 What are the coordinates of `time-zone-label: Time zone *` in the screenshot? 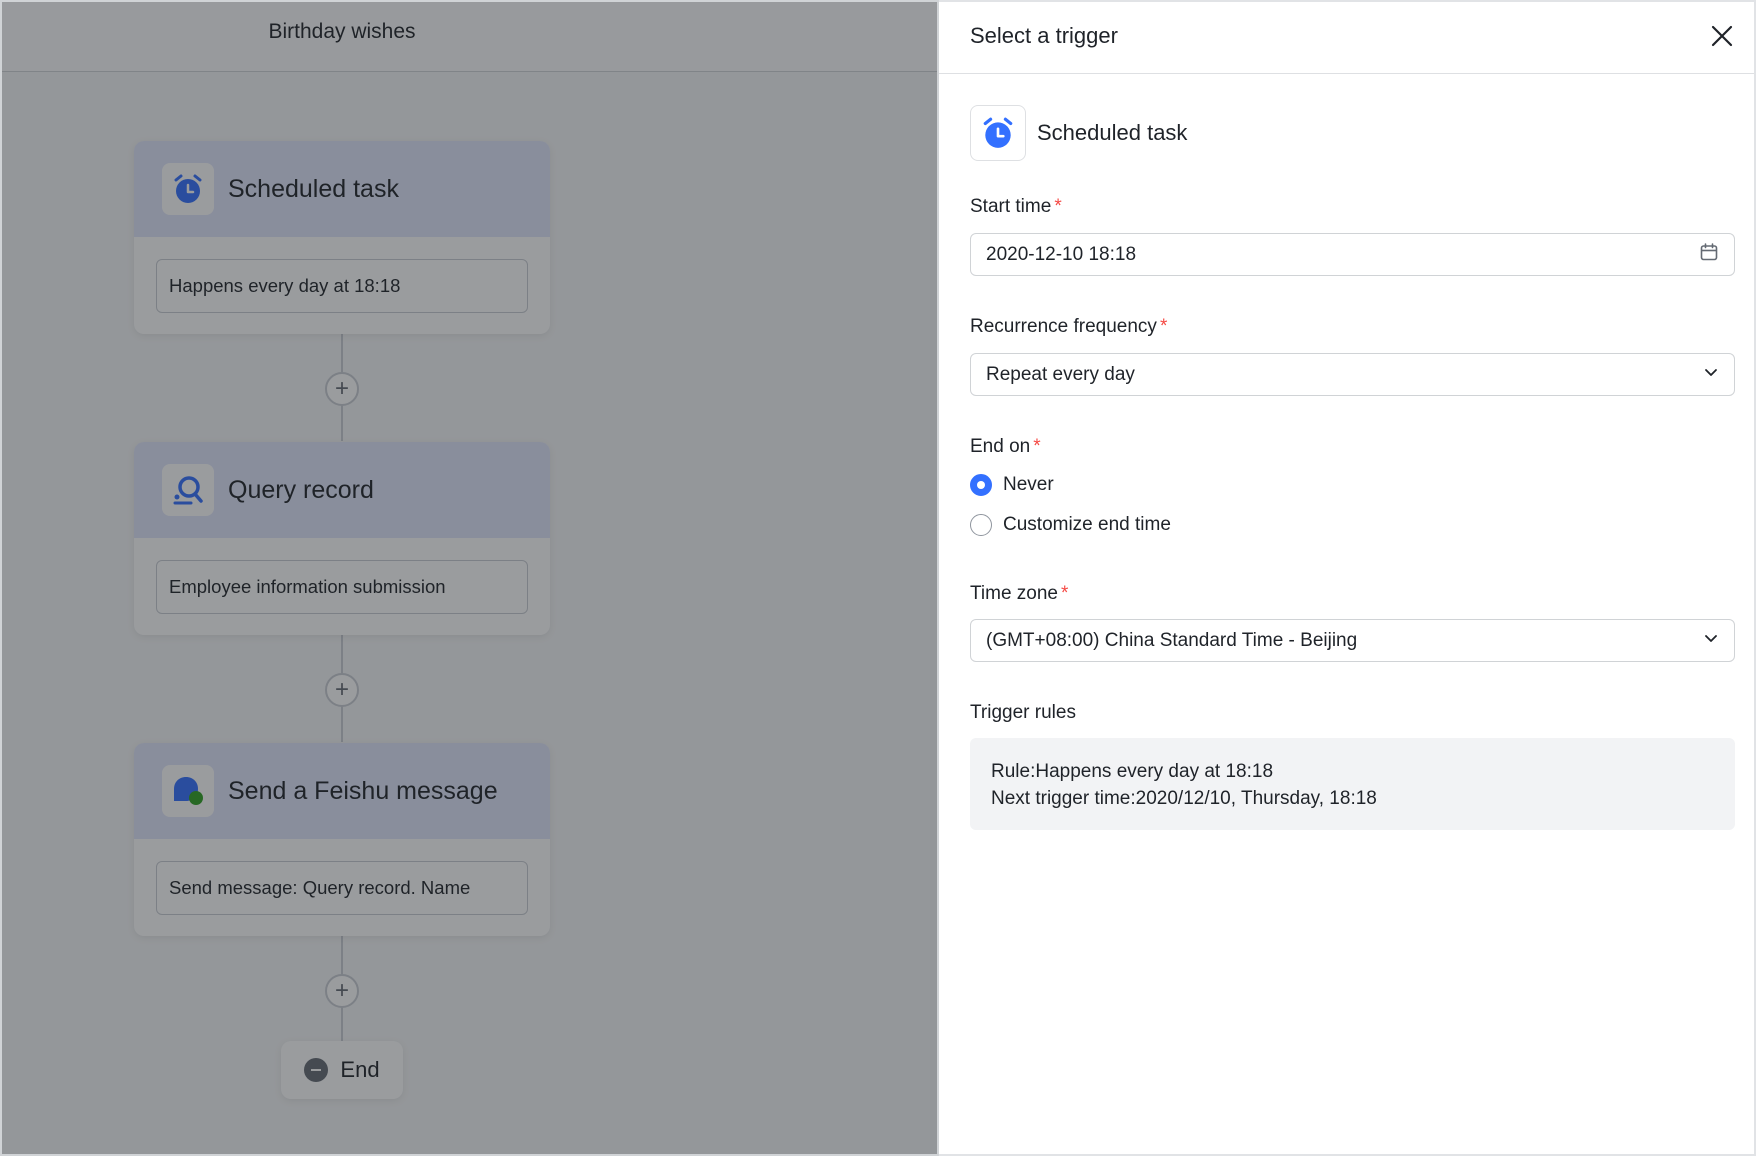 It's located at (1019, 594).